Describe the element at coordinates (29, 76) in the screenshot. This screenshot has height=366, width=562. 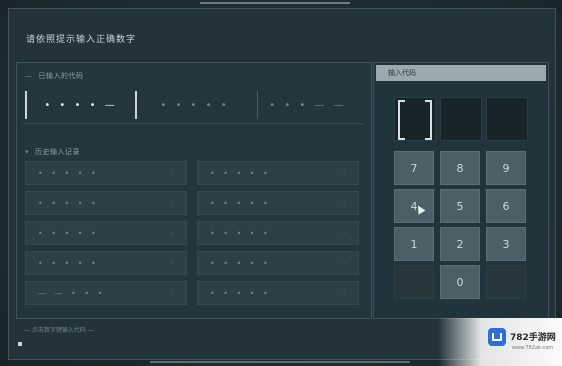
I see `section-marker-icon: —` at that location.